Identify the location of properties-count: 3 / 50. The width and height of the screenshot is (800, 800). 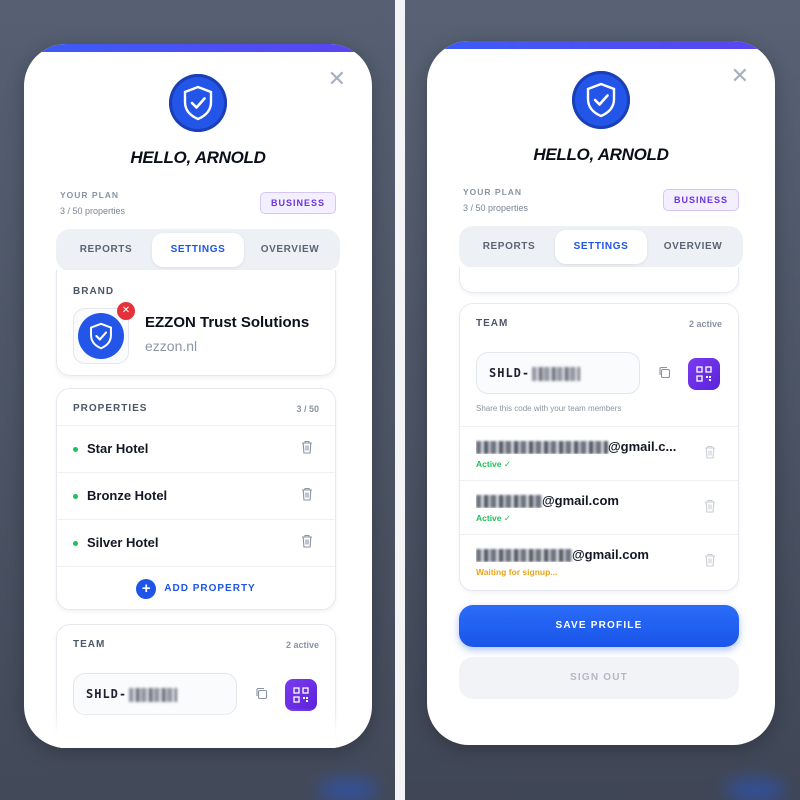
(307, 409).